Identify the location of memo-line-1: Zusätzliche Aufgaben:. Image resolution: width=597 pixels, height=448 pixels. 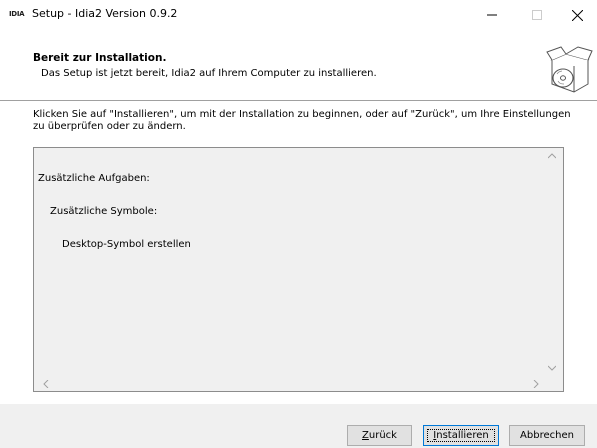
(94, 178).